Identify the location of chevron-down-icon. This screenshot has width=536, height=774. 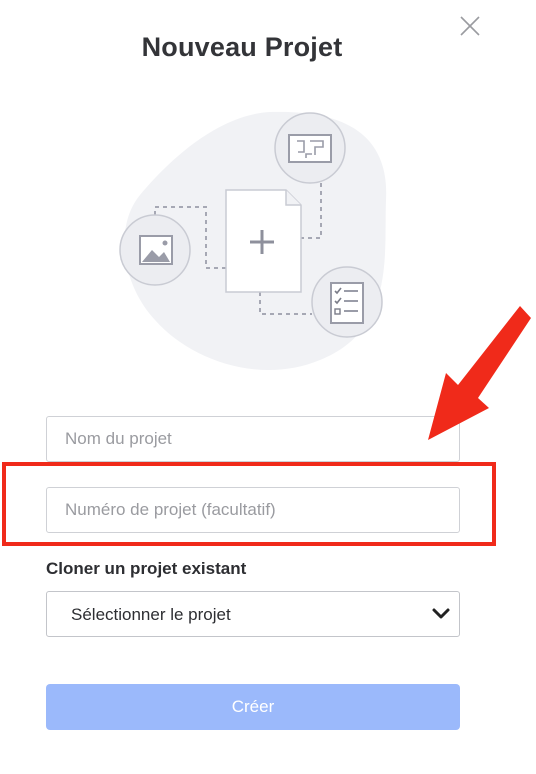
(441, 613).